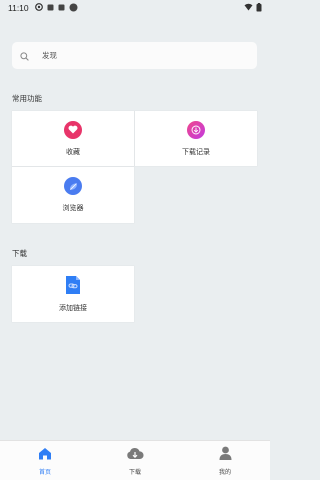 The image size is (320, 480). What do you see at coordinates (73, 8) in the screenshot?
I see `dot-icon` at bounding box center [73, 8].